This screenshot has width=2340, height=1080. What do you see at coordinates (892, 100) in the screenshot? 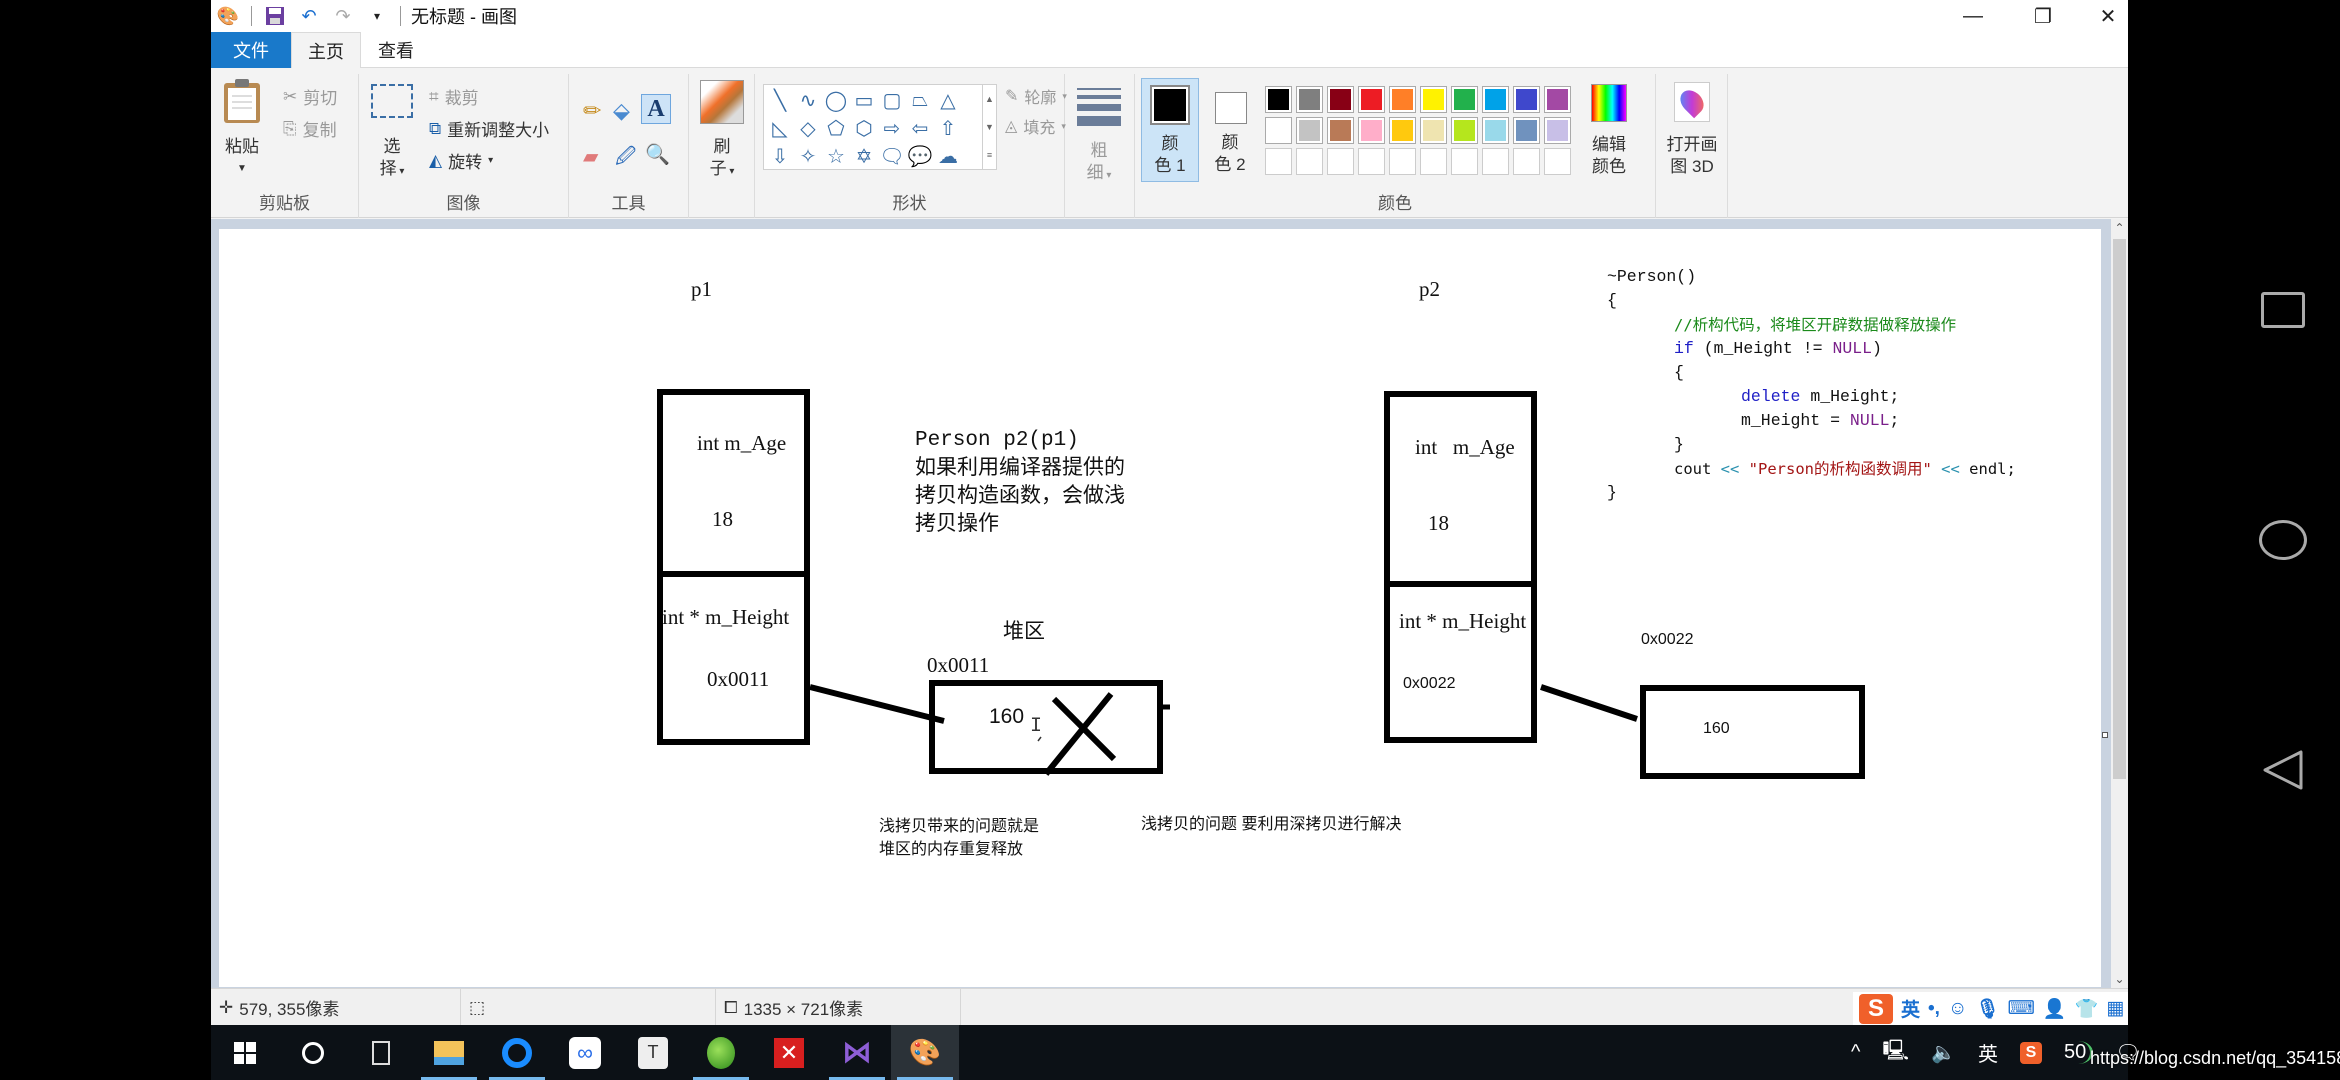
I see `shape-item-4: ▢` at bounding box center [892, 100].